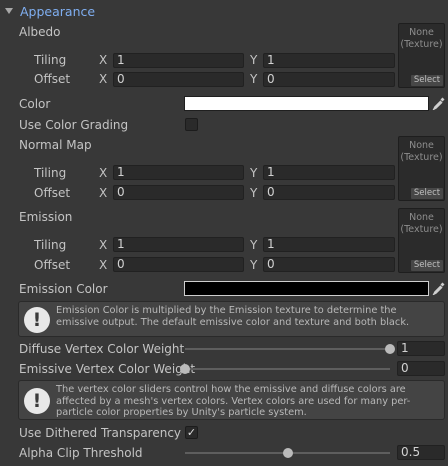 The width and height of the screenshot is (448, 466). Describe the element at coordinates (421, 168) in the screenshot. I see `normal-map-texture-slot: None (Texture) Select` at that location.